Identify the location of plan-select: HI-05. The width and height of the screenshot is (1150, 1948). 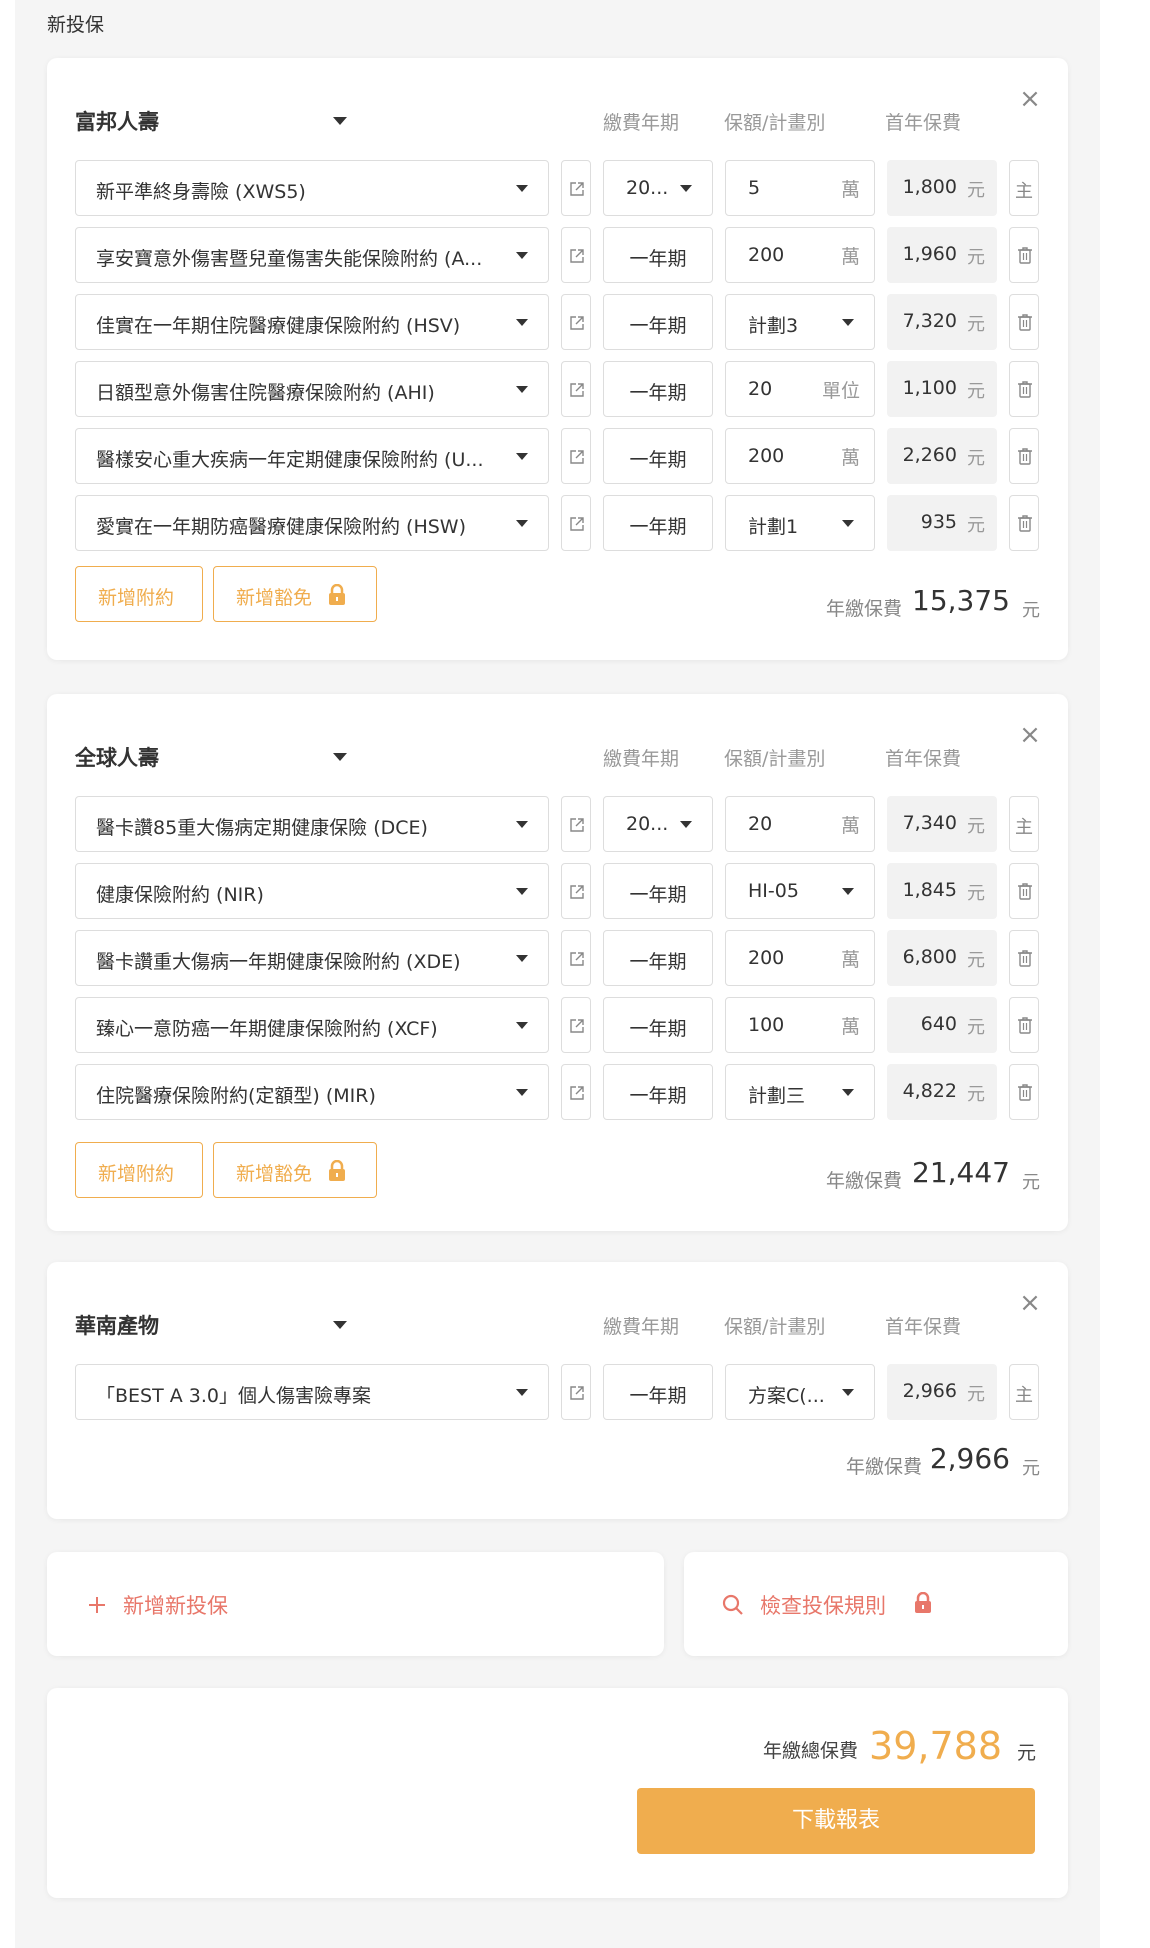
(800, 891).